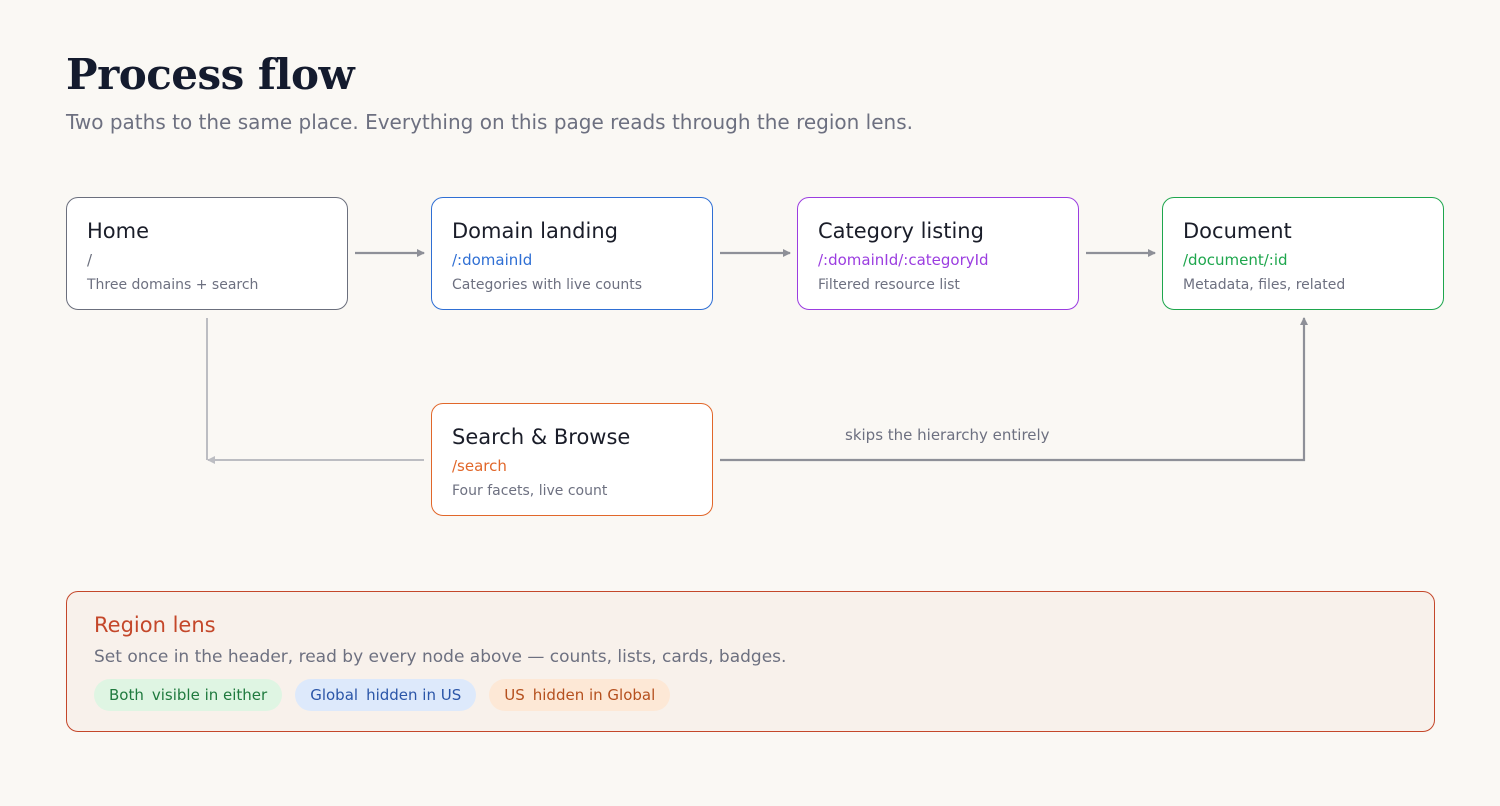  Describe the element at coordinates (173, 285) in the screenshot. I see `node-home-description: Three domains + search` at that location.